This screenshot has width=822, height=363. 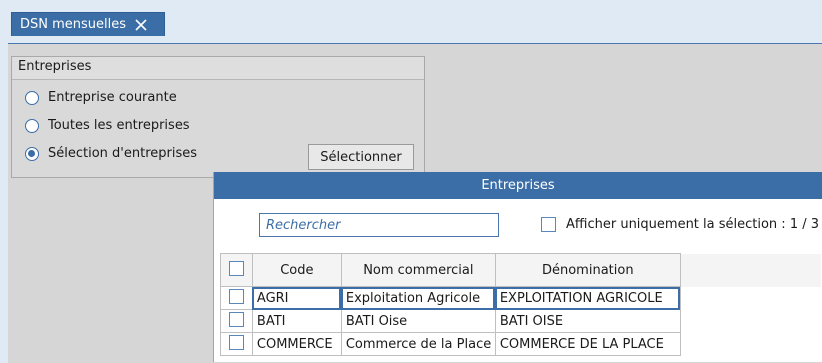 I want to click on cell-denomination: EXPLOITATION AGRICOLE, so click(x=587, y=298).